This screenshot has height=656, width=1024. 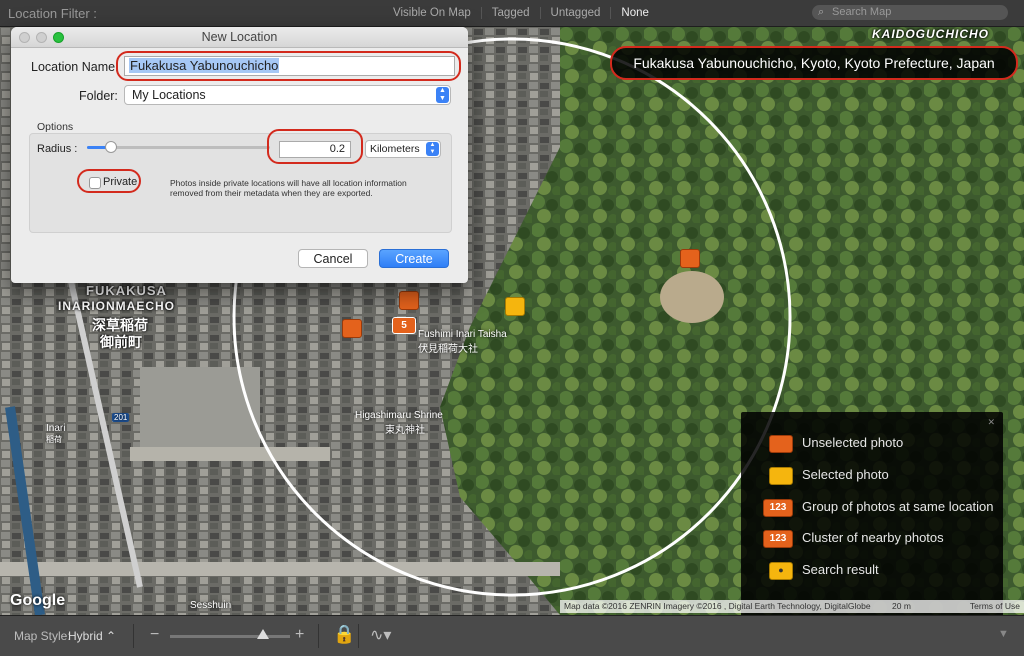 What do you see at coordinates (169, 95) in the screenshot?
I see `folder-value: My Locations` at bounding box center [169, 95].